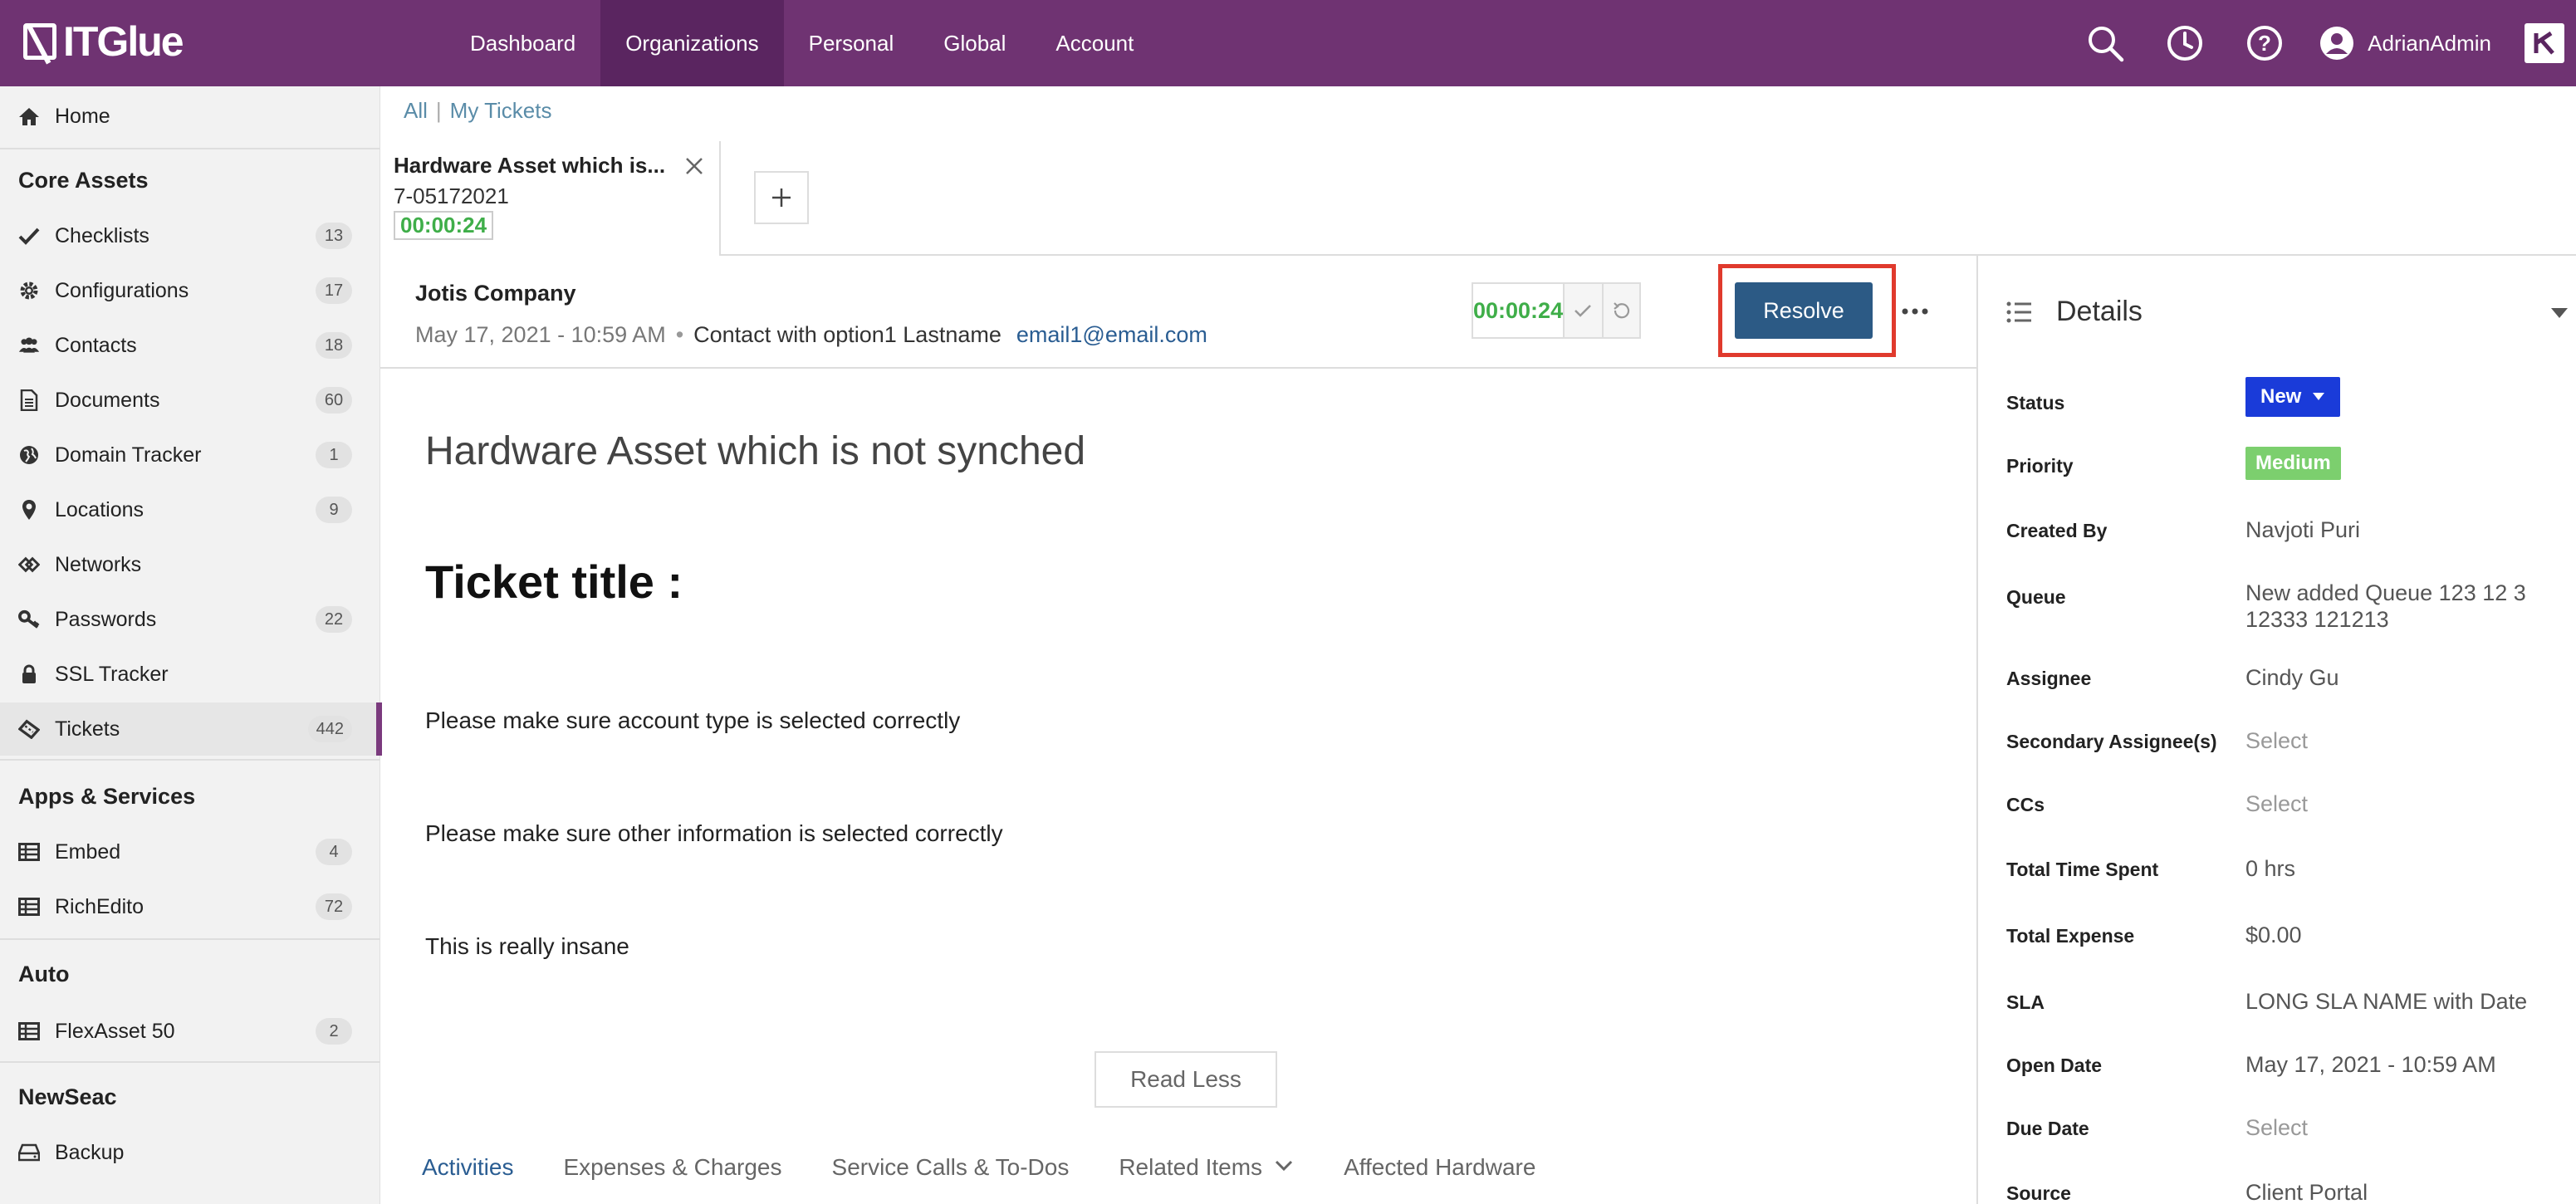  I want to click on nav-account: Account, so click(1095, 43).